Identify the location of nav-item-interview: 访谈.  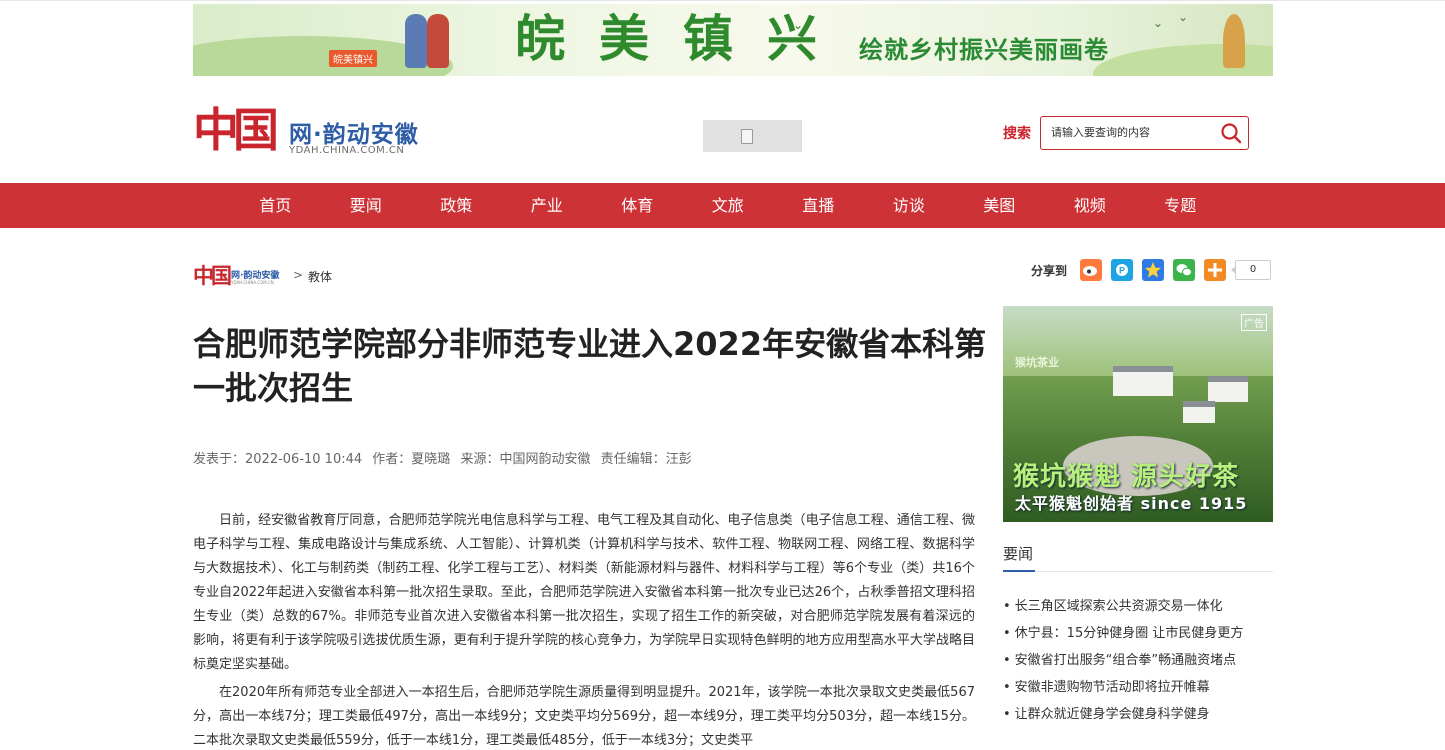
(909, 205).